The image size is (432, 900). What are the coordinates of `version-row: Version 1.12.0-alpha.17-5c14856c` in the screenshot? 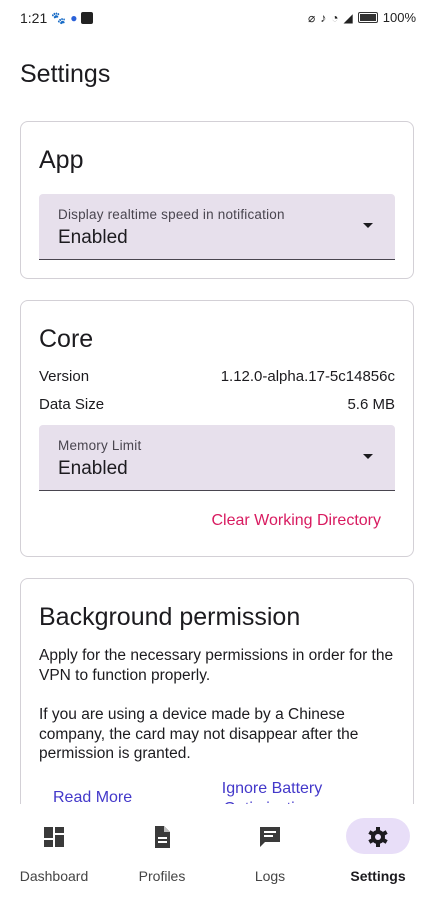 It's located at (217, 378).